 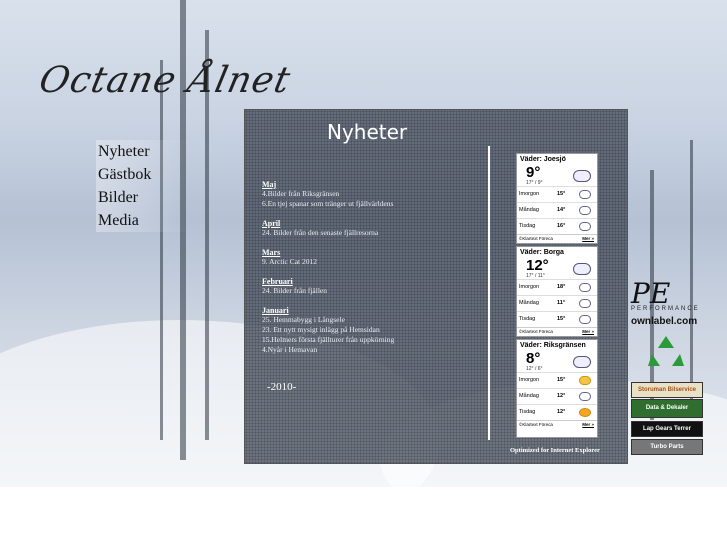 I want to click on forecast-temp: 14°, so click(x=561, y=210).